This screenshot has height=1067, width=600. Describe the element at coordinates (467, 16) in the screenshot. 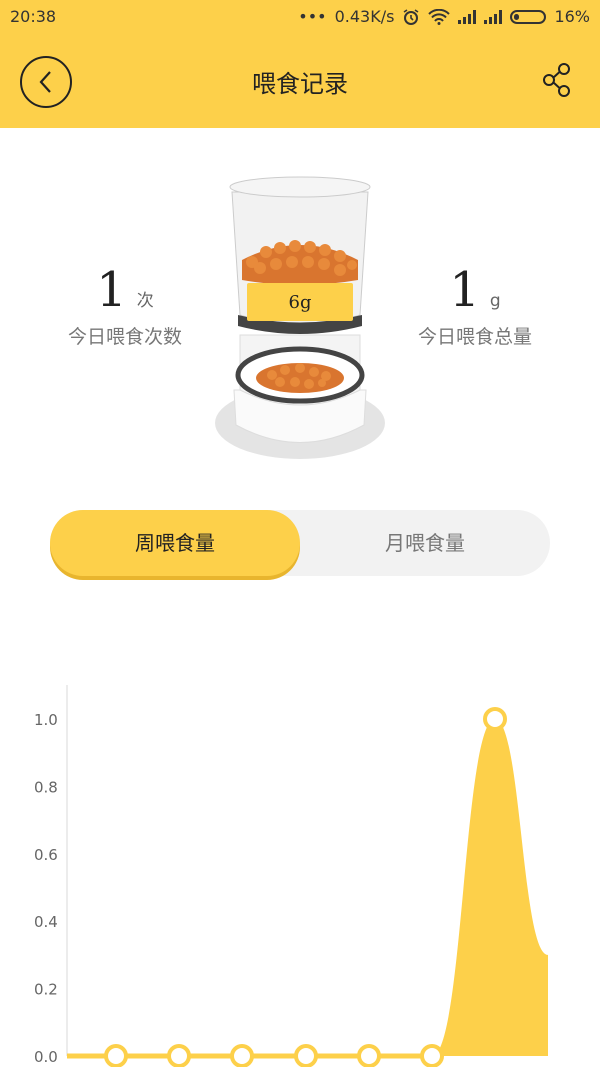

I see `signal-icon` at that location.